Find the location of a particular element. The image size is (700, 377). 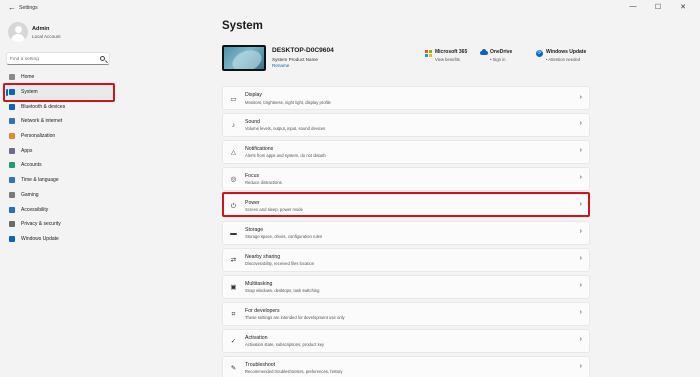

share-icon: ⇄ is located at coordinates (233, 261).